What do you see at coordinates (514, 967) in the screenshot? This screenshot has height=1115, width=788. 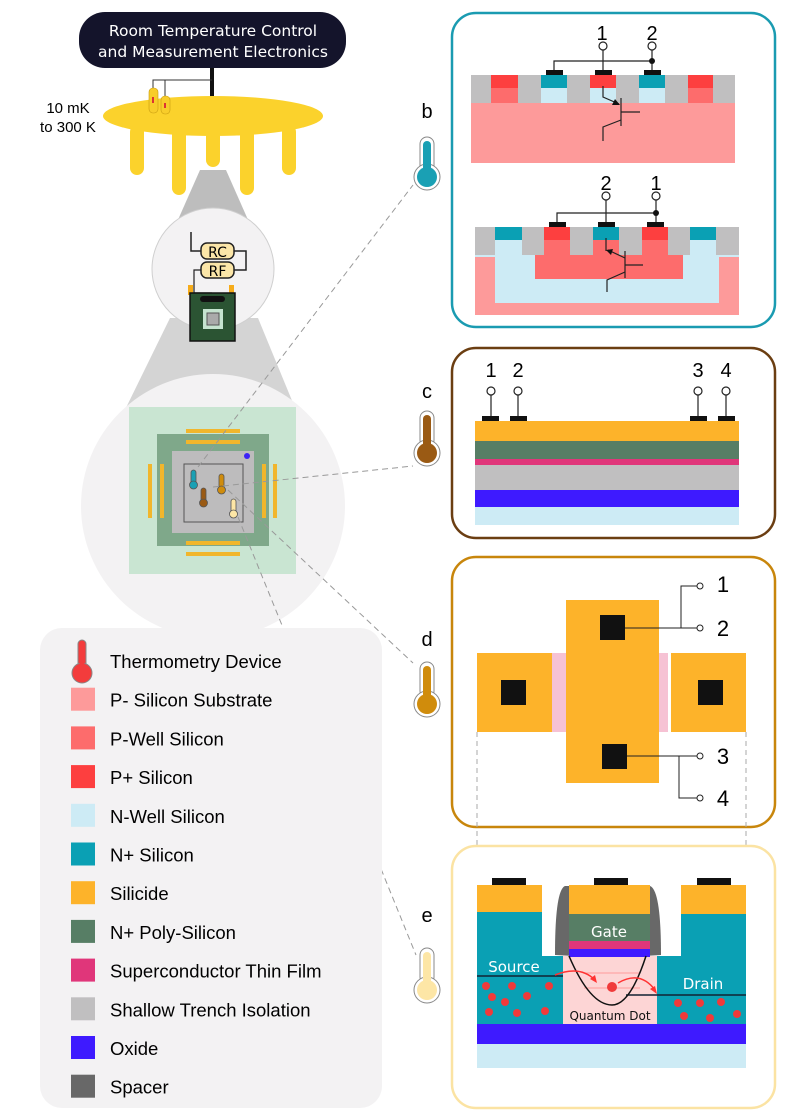 I see `source-label: Source` at bounding box center [514, 967].